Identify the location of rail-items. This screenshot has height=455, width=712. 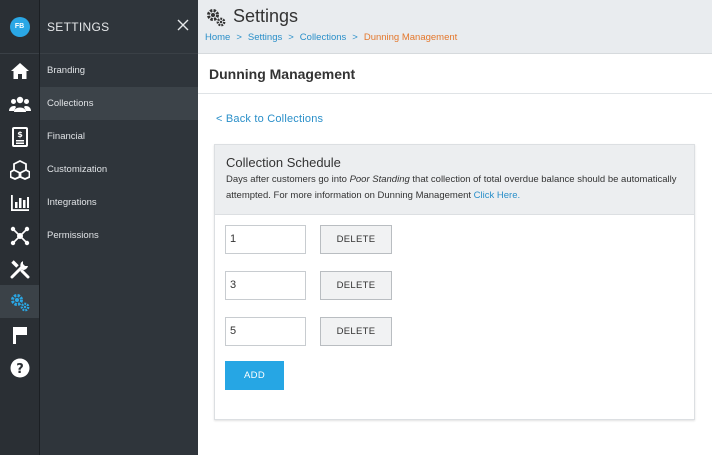
(19, 169).